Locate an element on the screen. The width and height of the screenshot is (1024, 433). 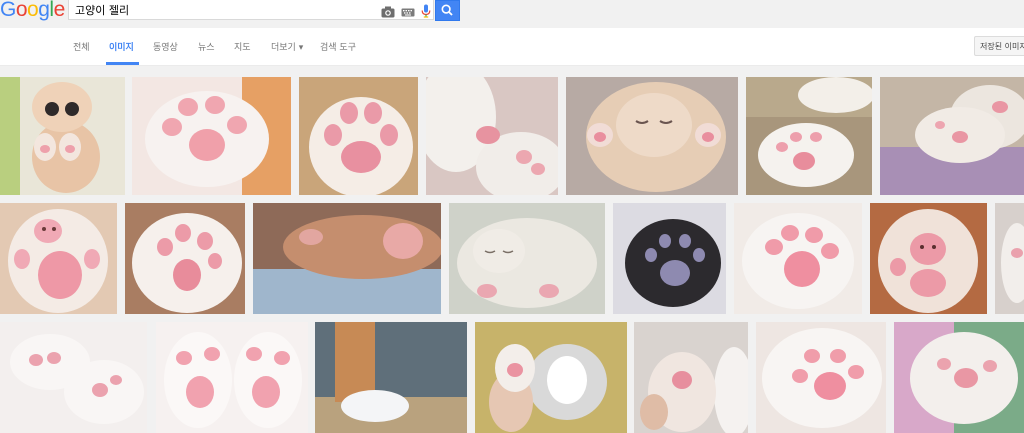
saved-images-button: 저장된 이미지 is located at coordinates (999, 46).